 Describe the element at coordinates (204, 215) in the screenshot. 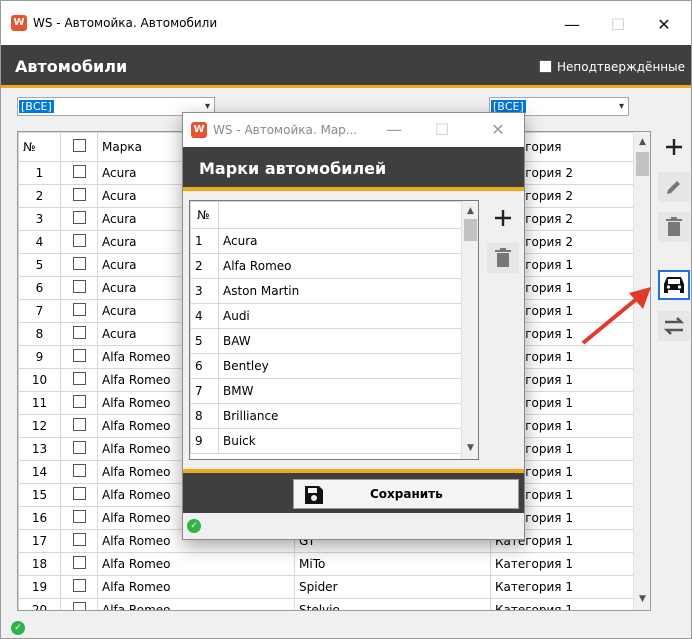

I see `brands-column-number: №` at that location.